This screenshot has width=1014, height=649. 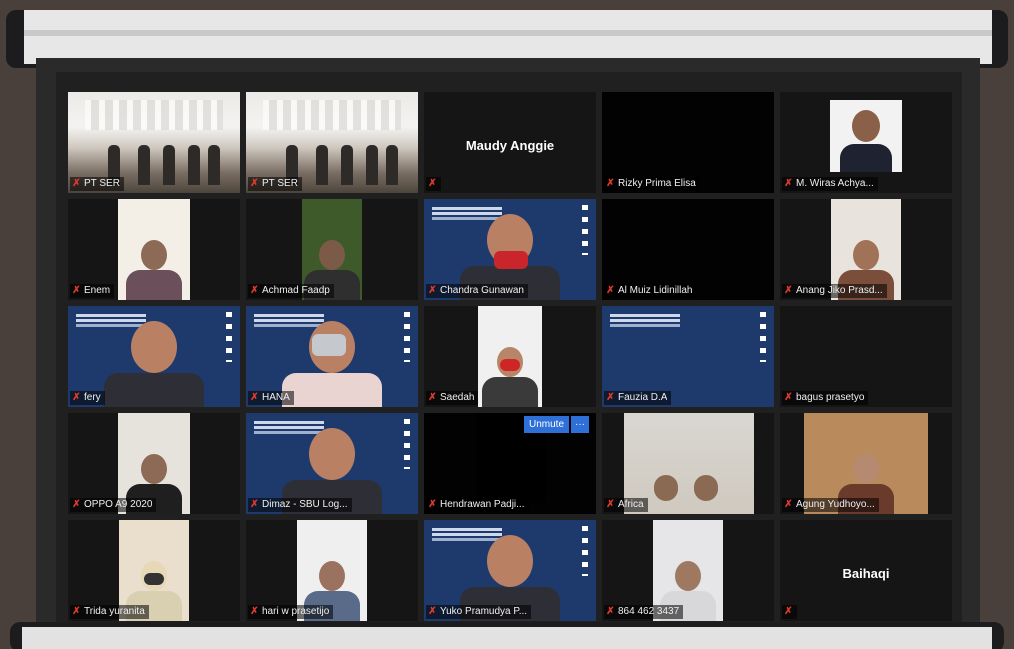 I want to click on participant-video-person, so click(x=154, y=364).